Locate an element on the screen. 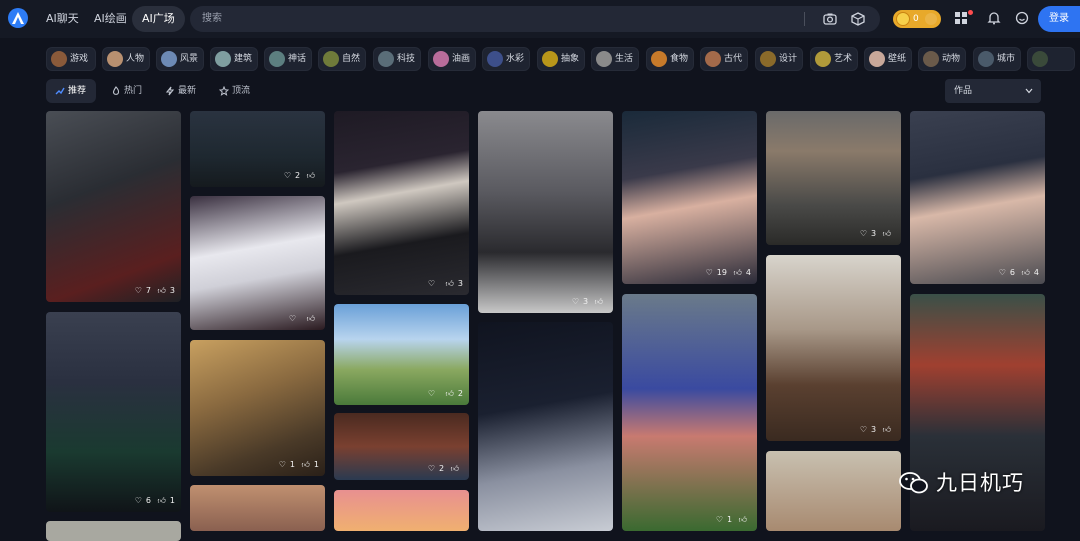 The width and height of the screenshot is (1080, 541). category-chip: 古代 is located at coordinates (724, 59).